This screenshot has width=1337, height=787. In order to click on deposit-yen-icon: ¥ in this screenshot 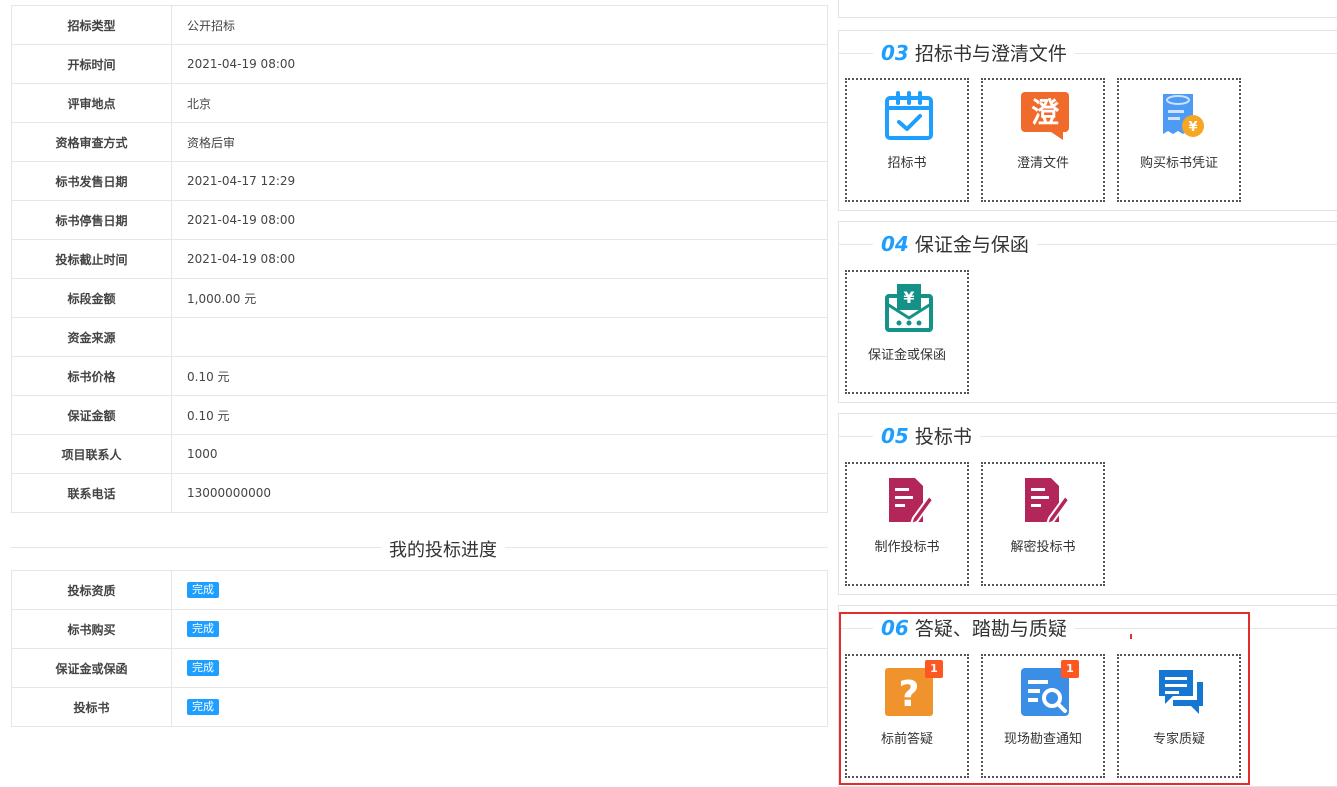, I will do `click(909, 308)`.